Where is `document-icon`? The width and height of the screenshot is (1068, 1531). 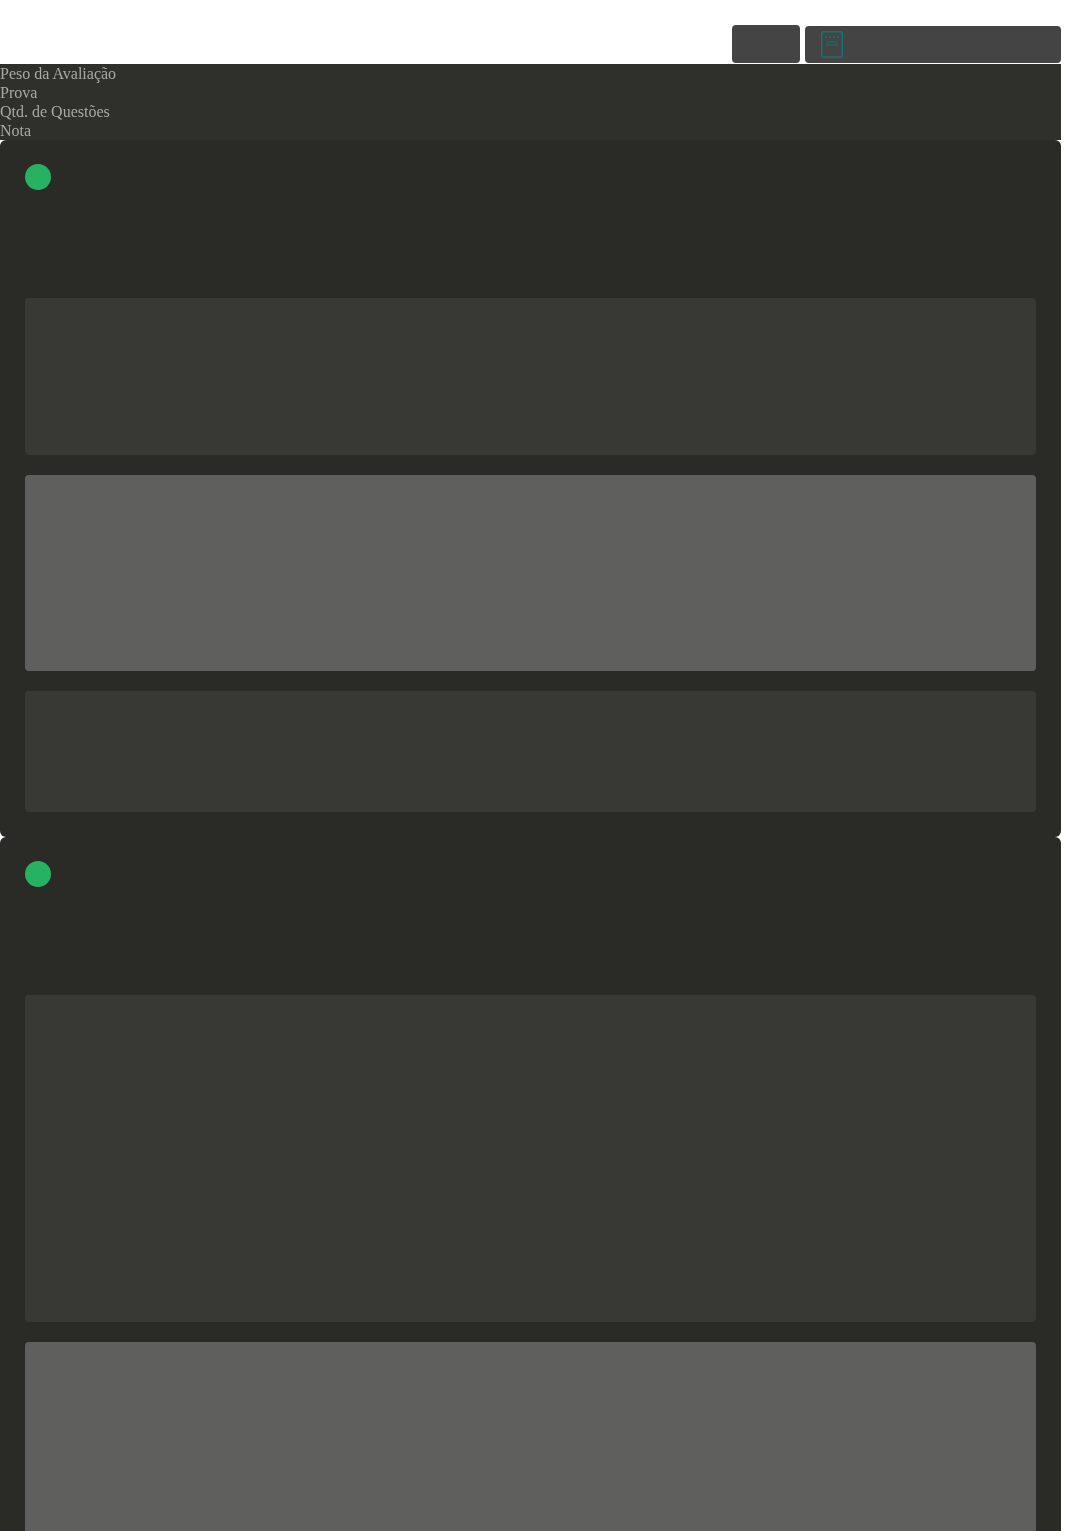
document-icon is located at coordinates (832, 44).